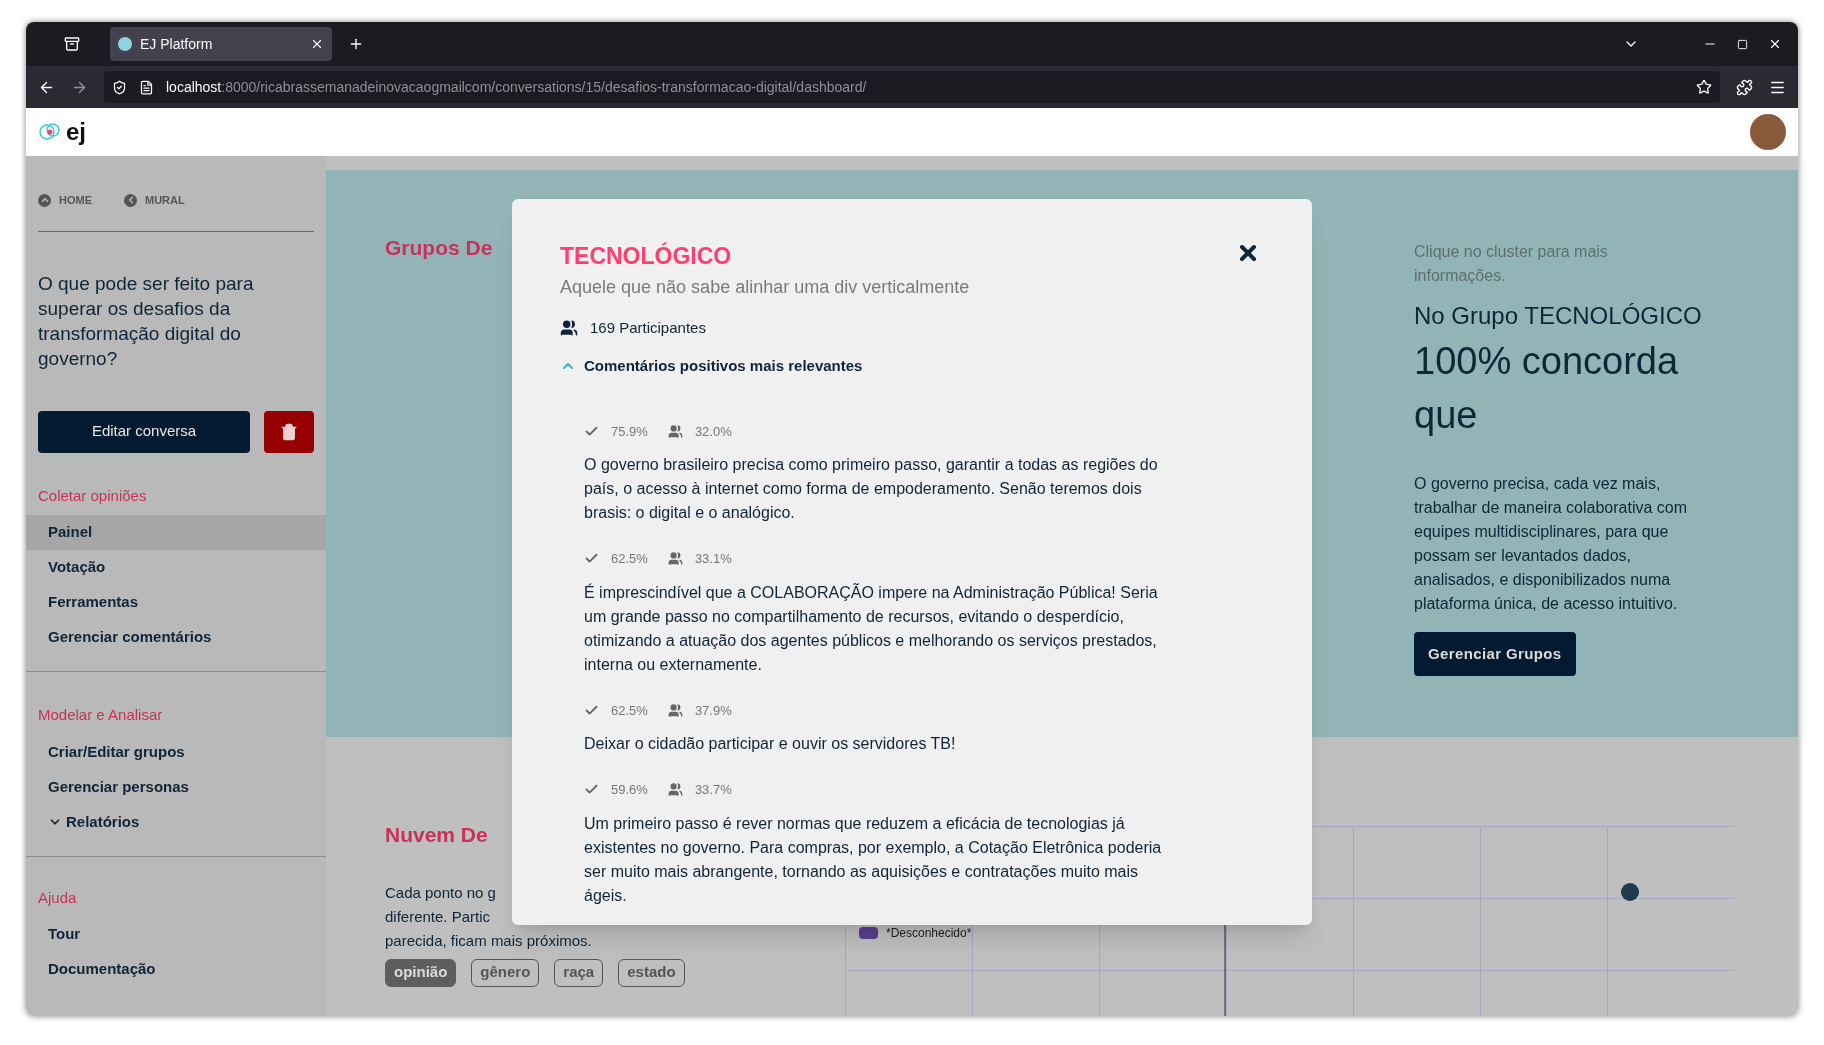 This screenshot has width=1824, height=1045. What do you see at coordinates (711, 366) in the screenshot?
I see `accordion-header: Comentários positivos mais relevantes` at bounding box center [711, 366].